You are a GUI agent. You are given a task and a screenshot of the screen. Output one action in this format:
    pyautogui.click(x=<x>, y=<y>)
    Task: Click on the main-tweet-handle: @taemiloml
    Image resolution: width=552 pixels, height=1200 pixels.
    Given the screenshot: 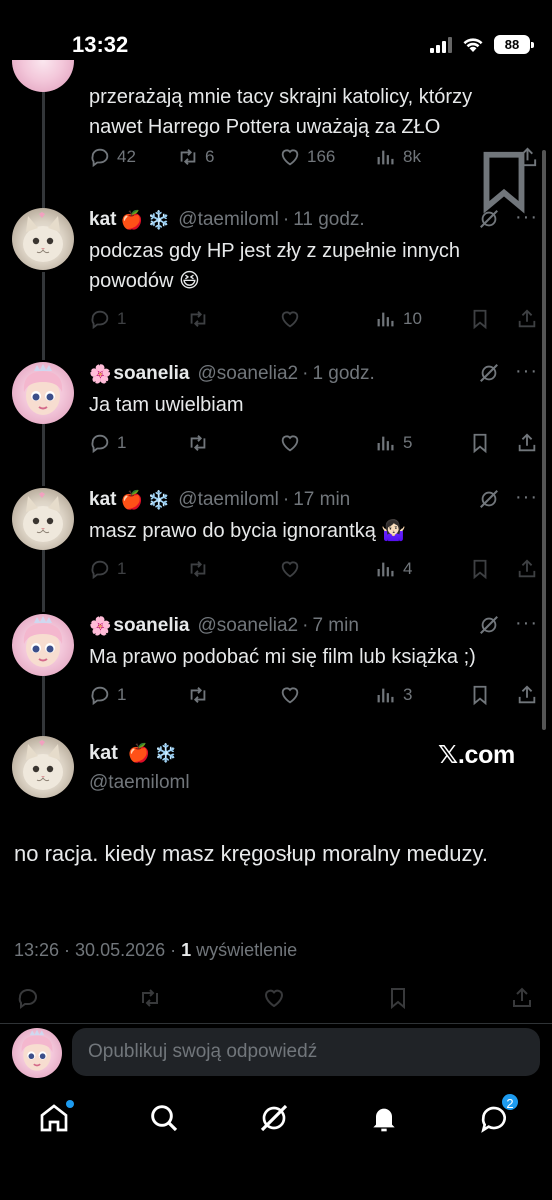 What is the action you would take?
    pyautogui.click(x=139, y=783)
    